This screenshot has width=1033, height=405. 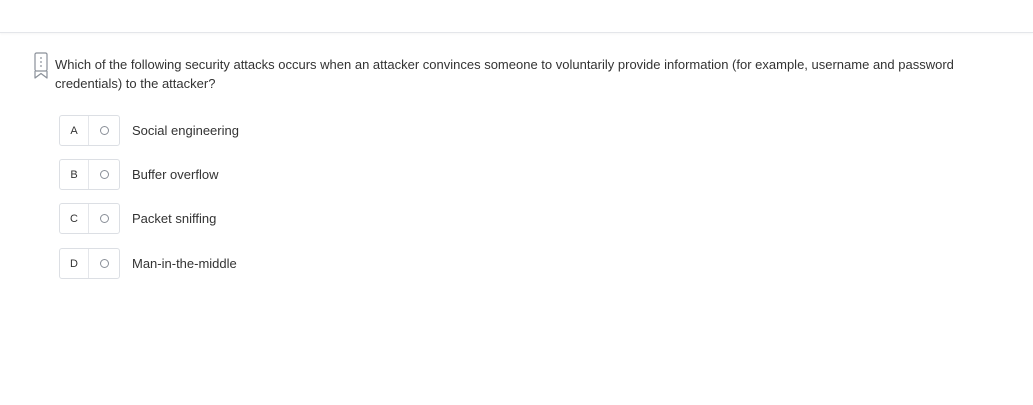 I want to click on option-label: Social engineering, so click(x=185, y=130).